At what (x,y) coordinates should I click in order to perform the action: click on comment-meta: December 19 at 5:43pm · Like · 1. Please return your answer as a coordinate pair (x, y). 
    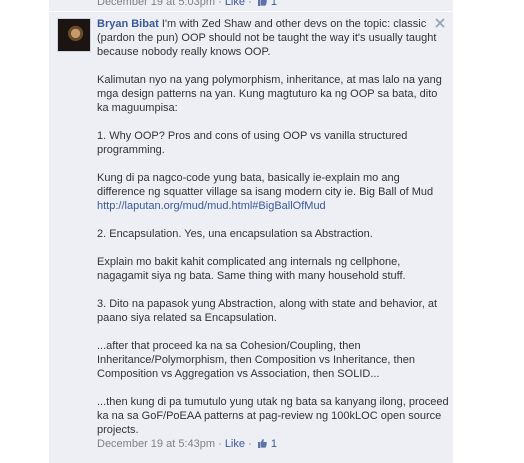
    Looking at the image, I should click on (187, 444).